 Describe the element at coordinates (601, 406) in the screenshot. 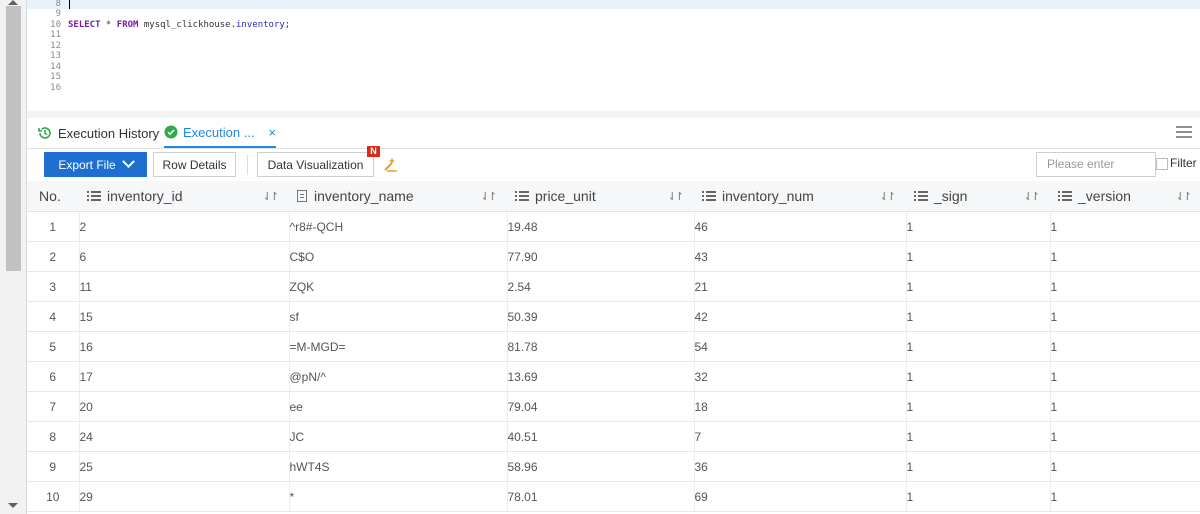

I see `cell-price-unit: 79.04` at that location.